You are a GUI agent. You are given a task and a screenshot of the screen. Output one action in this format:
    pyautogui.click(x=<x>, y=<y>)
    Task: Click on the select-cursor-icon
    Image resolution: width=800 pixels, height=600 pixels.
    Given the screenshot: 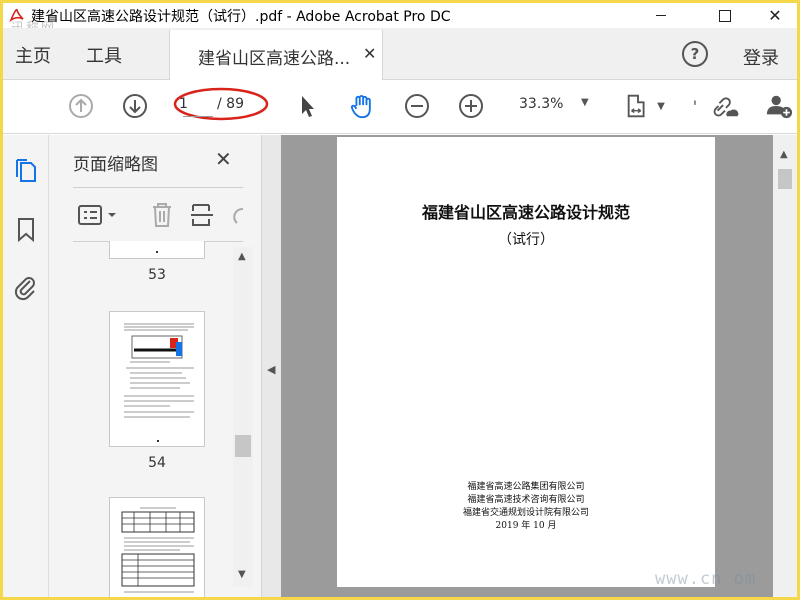 What is the action you would take?
    pyautogui.click(x=307, y=106)
    